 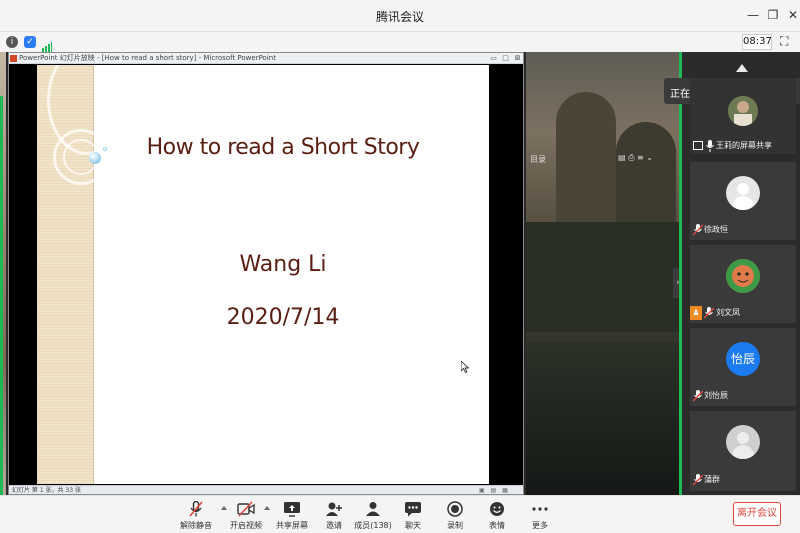 I want to click on scroll-up-icon, so click(x=742, y=68).